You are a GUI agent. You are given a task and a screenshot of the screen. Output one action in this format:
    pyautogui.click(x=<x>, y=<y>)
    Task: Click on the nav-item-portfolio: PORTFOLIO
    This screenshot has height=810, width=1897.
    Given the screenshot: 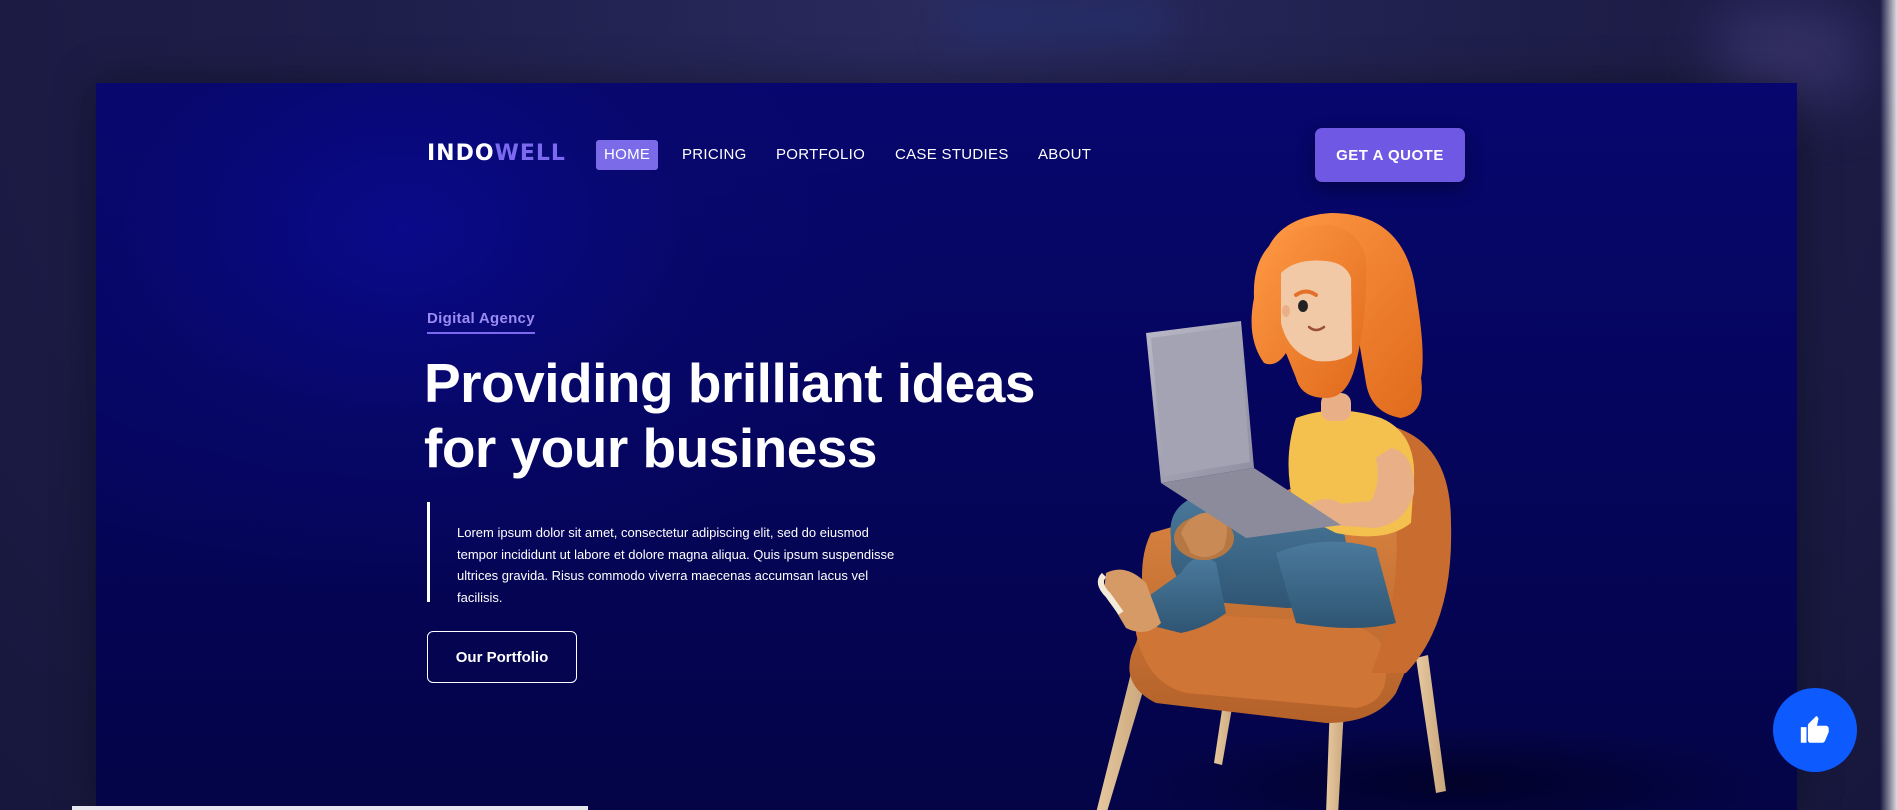 What is the action you would take?
    pyautogui.click(x=820, y=155)
    